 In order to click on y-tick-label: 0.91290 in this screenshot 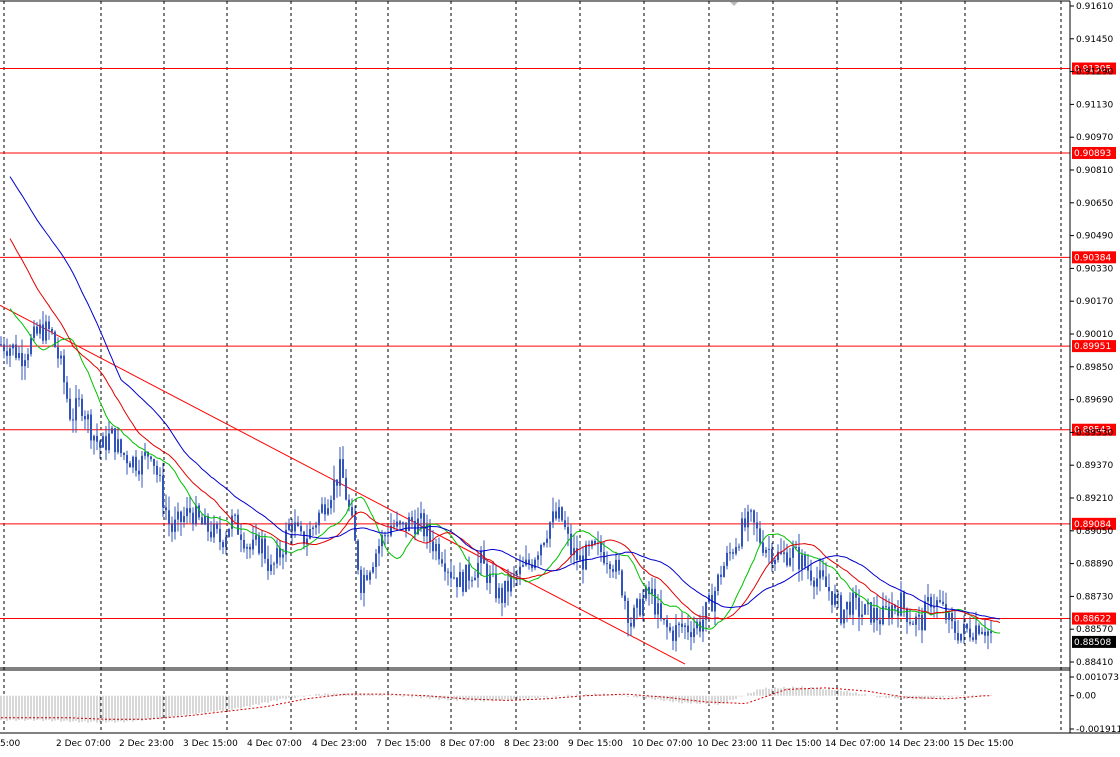, I will do `click(1094, 73)`.